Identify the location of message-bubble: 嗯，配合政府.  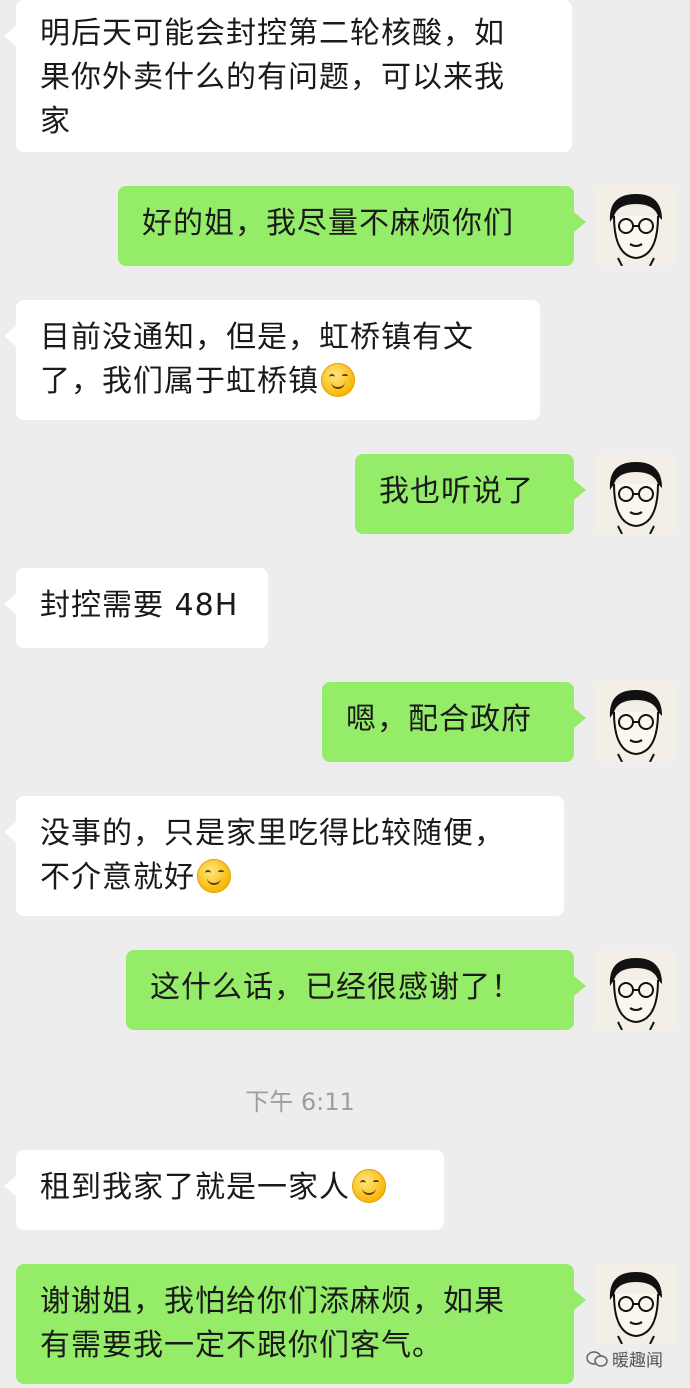
(454, 722).